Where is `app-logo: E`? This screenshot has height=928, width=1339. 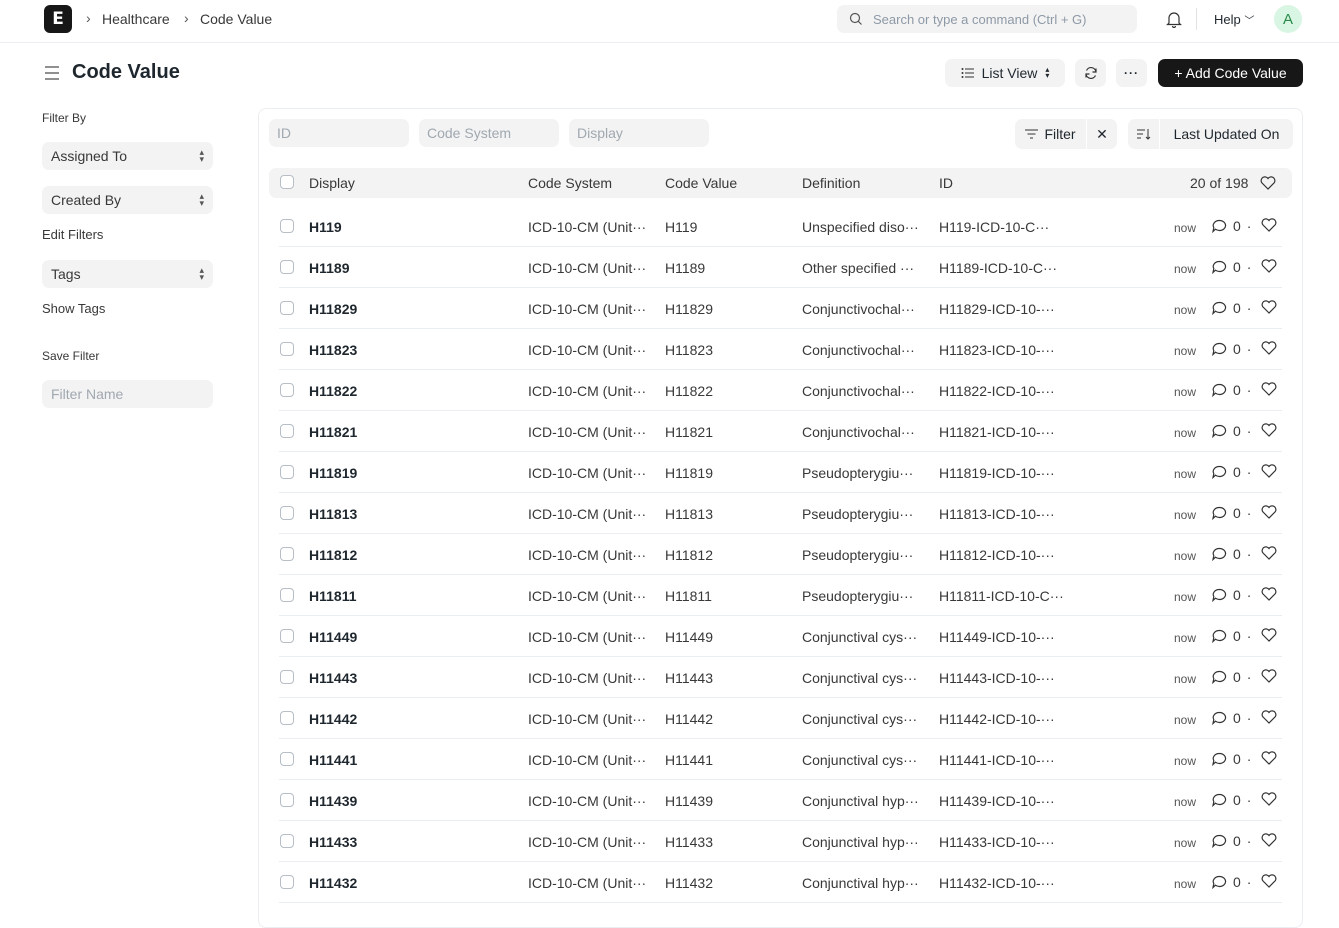 app-logo: E is located at coordinates (58, 19).